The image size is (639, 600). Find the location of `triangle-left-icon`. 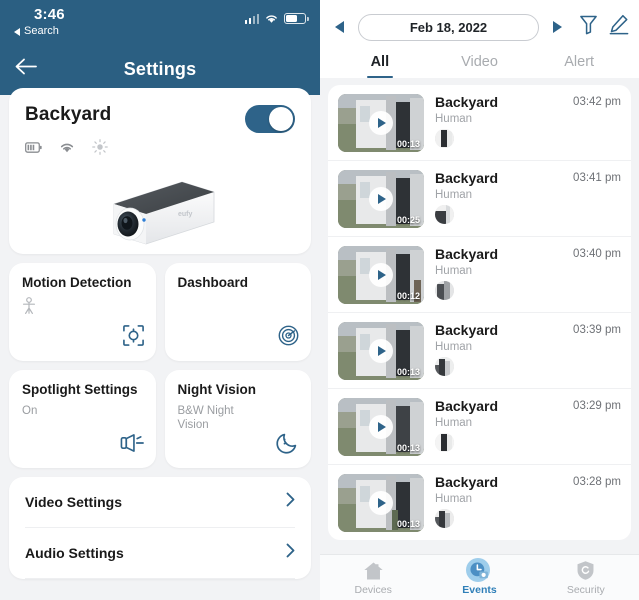

triangle-left-icon is located at coordinates (339, 27).